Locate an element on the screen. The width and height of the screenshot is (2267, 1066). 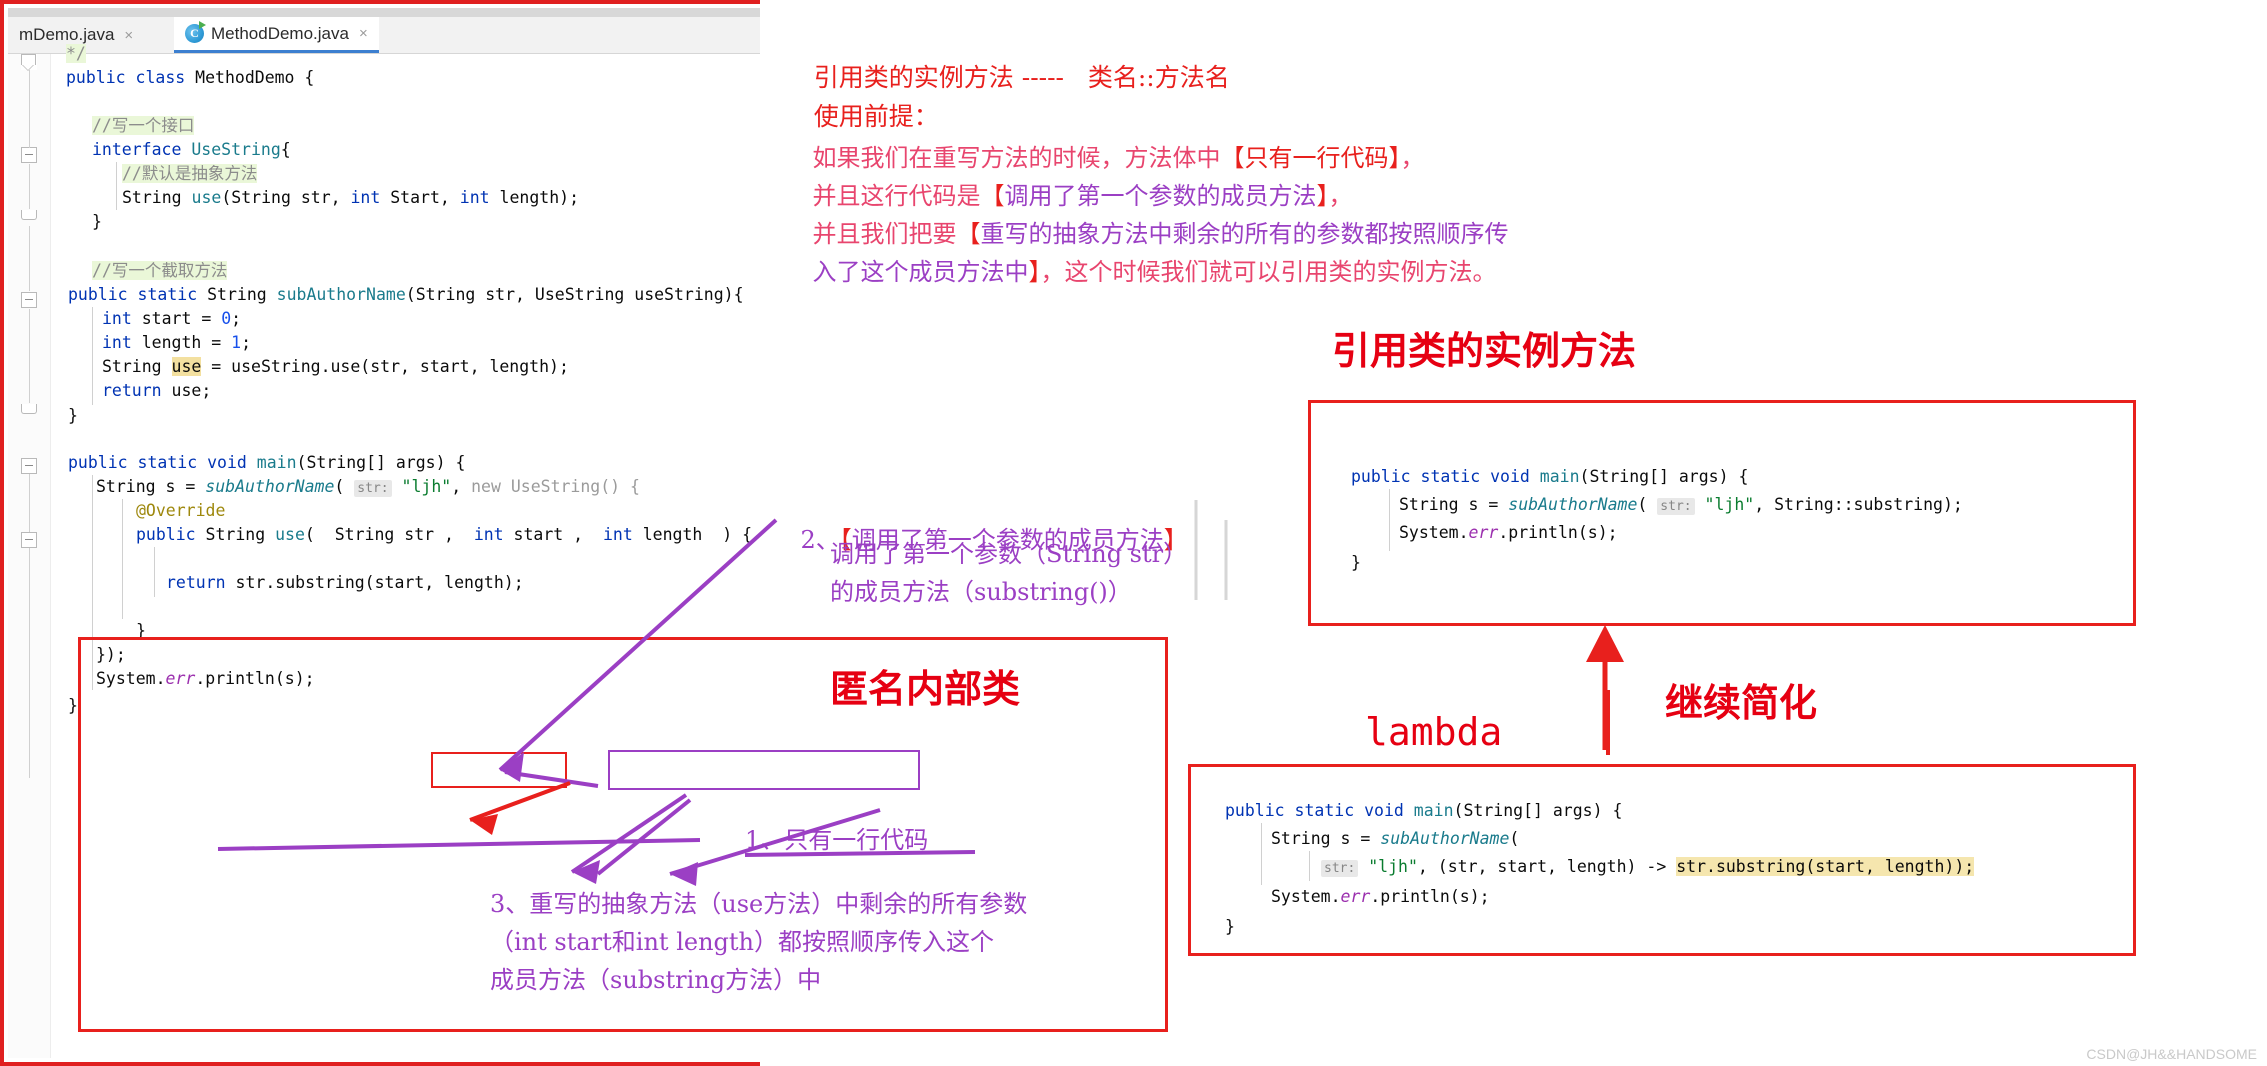
watermark: CSDN@JH&&HANDSOME is located at coordinates (2171, 1054).